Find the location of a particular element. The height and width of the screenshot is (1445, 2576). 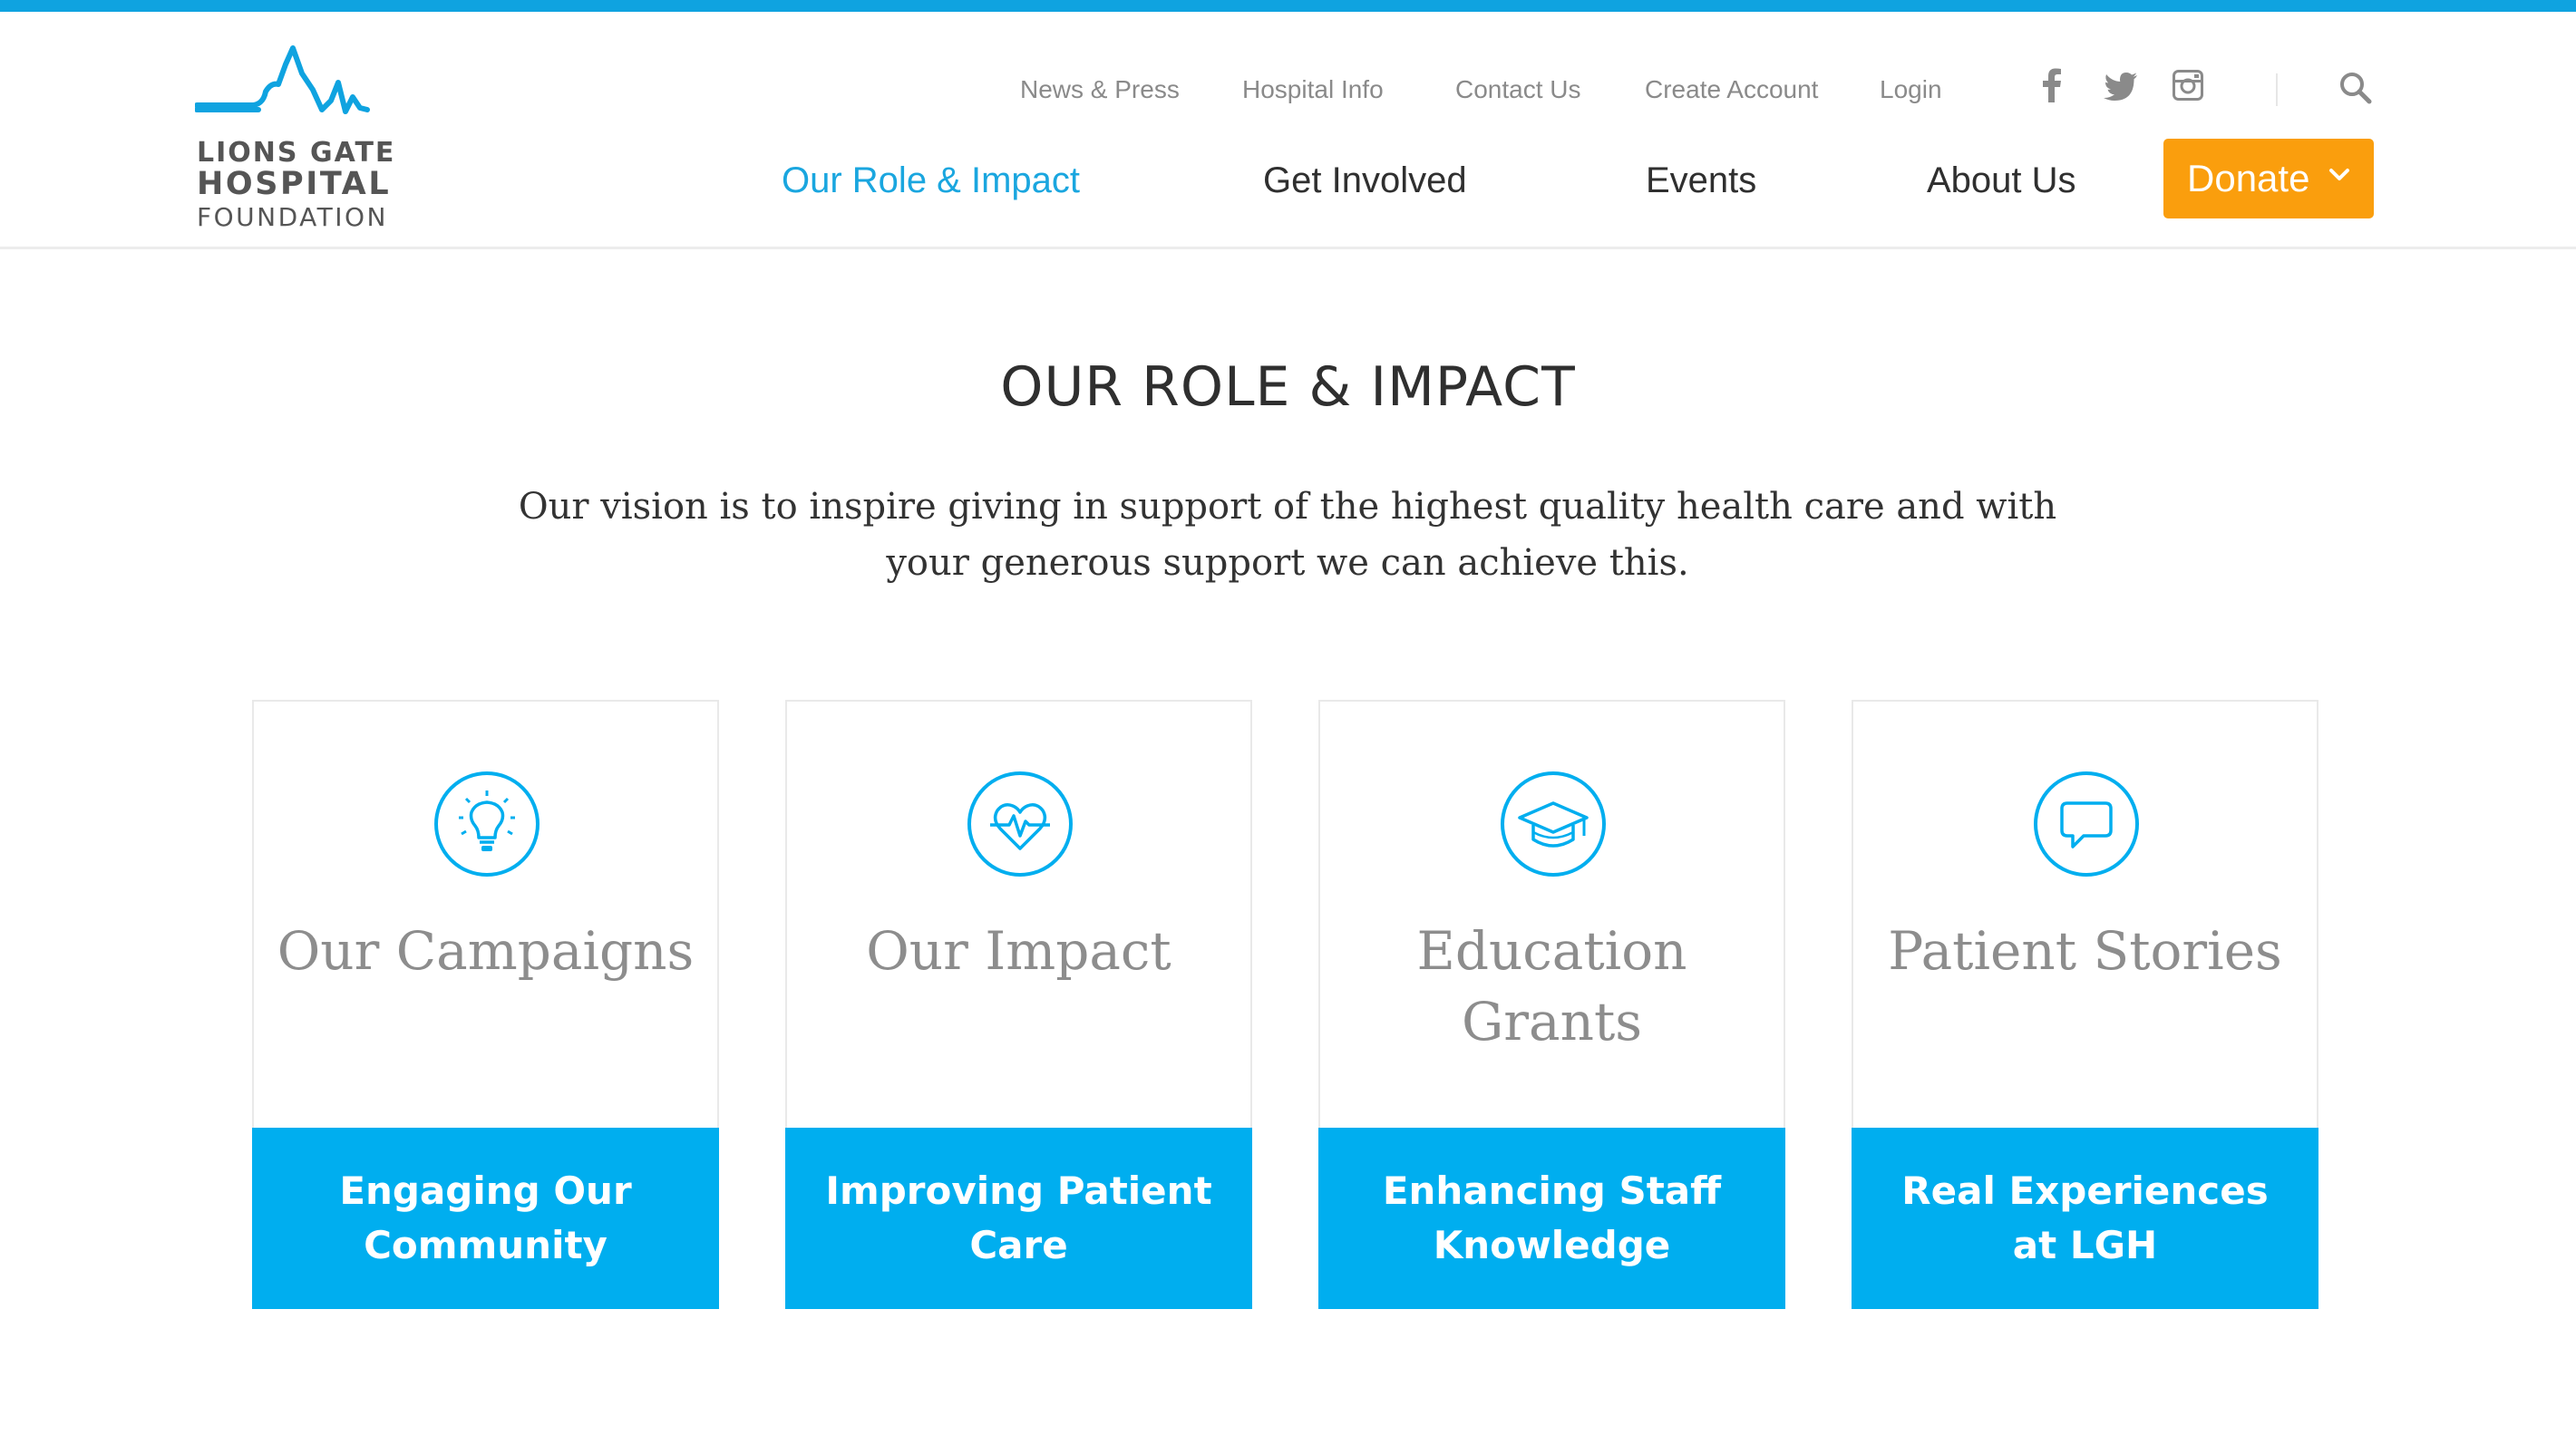

utility-link-create-account: Create Account is located at coordinates (1731, 89).